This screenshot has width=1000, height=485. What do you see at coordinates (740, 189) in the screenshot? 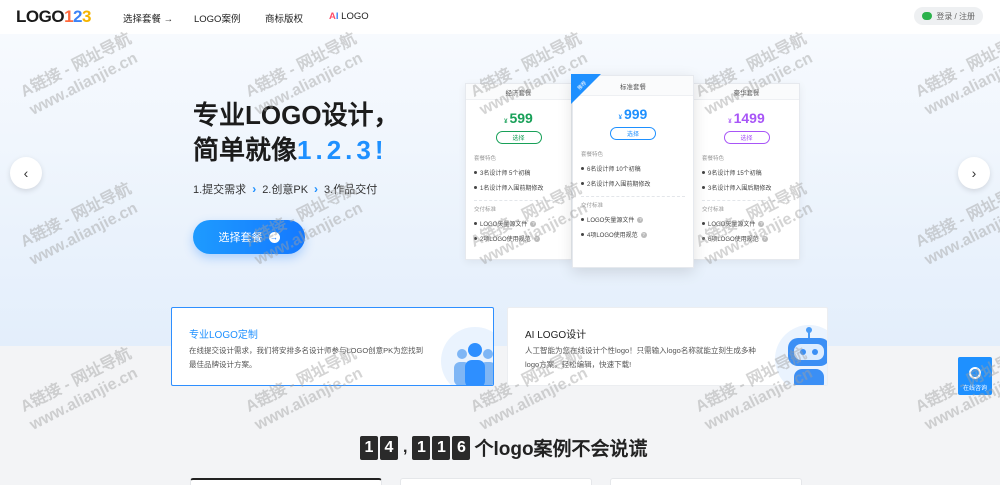
I see `feature-text: 3名设计师入围后期修改` at bounding box center [740, 189].